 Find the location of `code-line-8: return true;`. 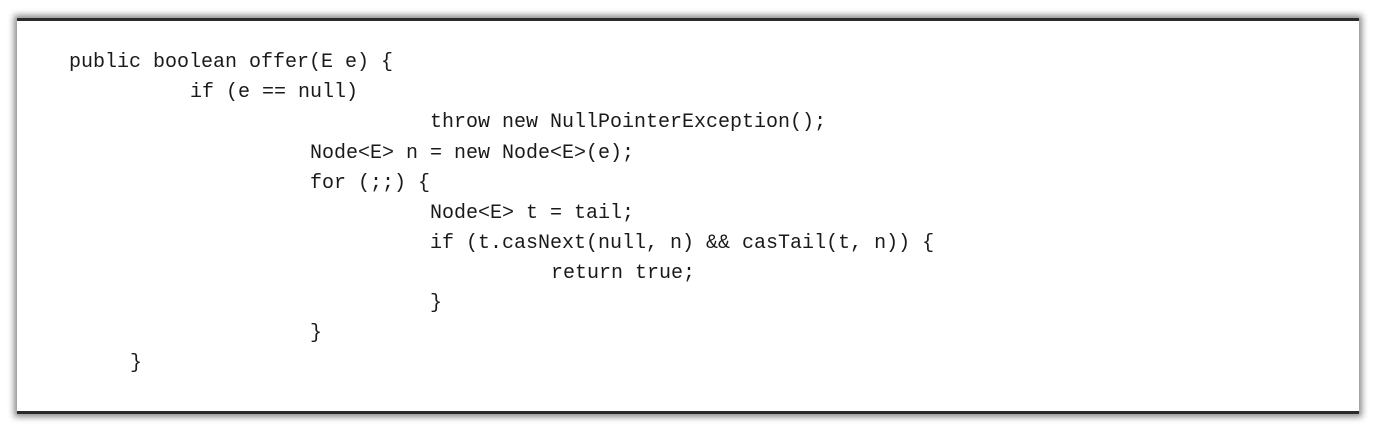

code-line-8: return true; is located at coordinates (623, 273).